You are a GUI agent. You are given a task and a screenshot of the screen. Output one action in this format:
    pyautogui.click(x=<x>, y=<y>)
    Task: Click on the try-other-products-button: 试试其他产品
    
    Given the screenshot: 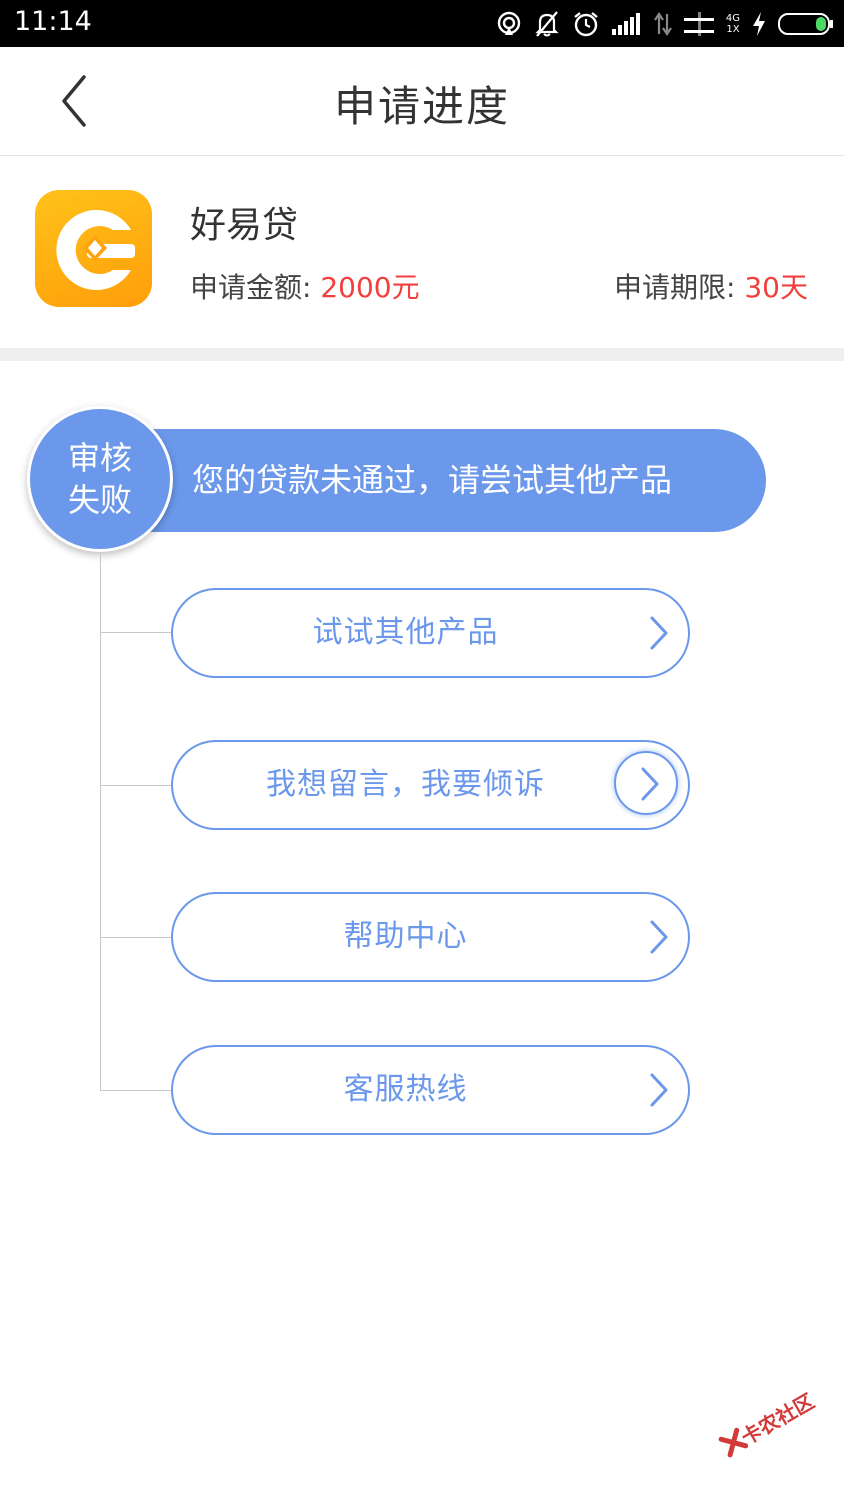 What is the action you would take?
    pyautogui.click(x=430, y=633)
    